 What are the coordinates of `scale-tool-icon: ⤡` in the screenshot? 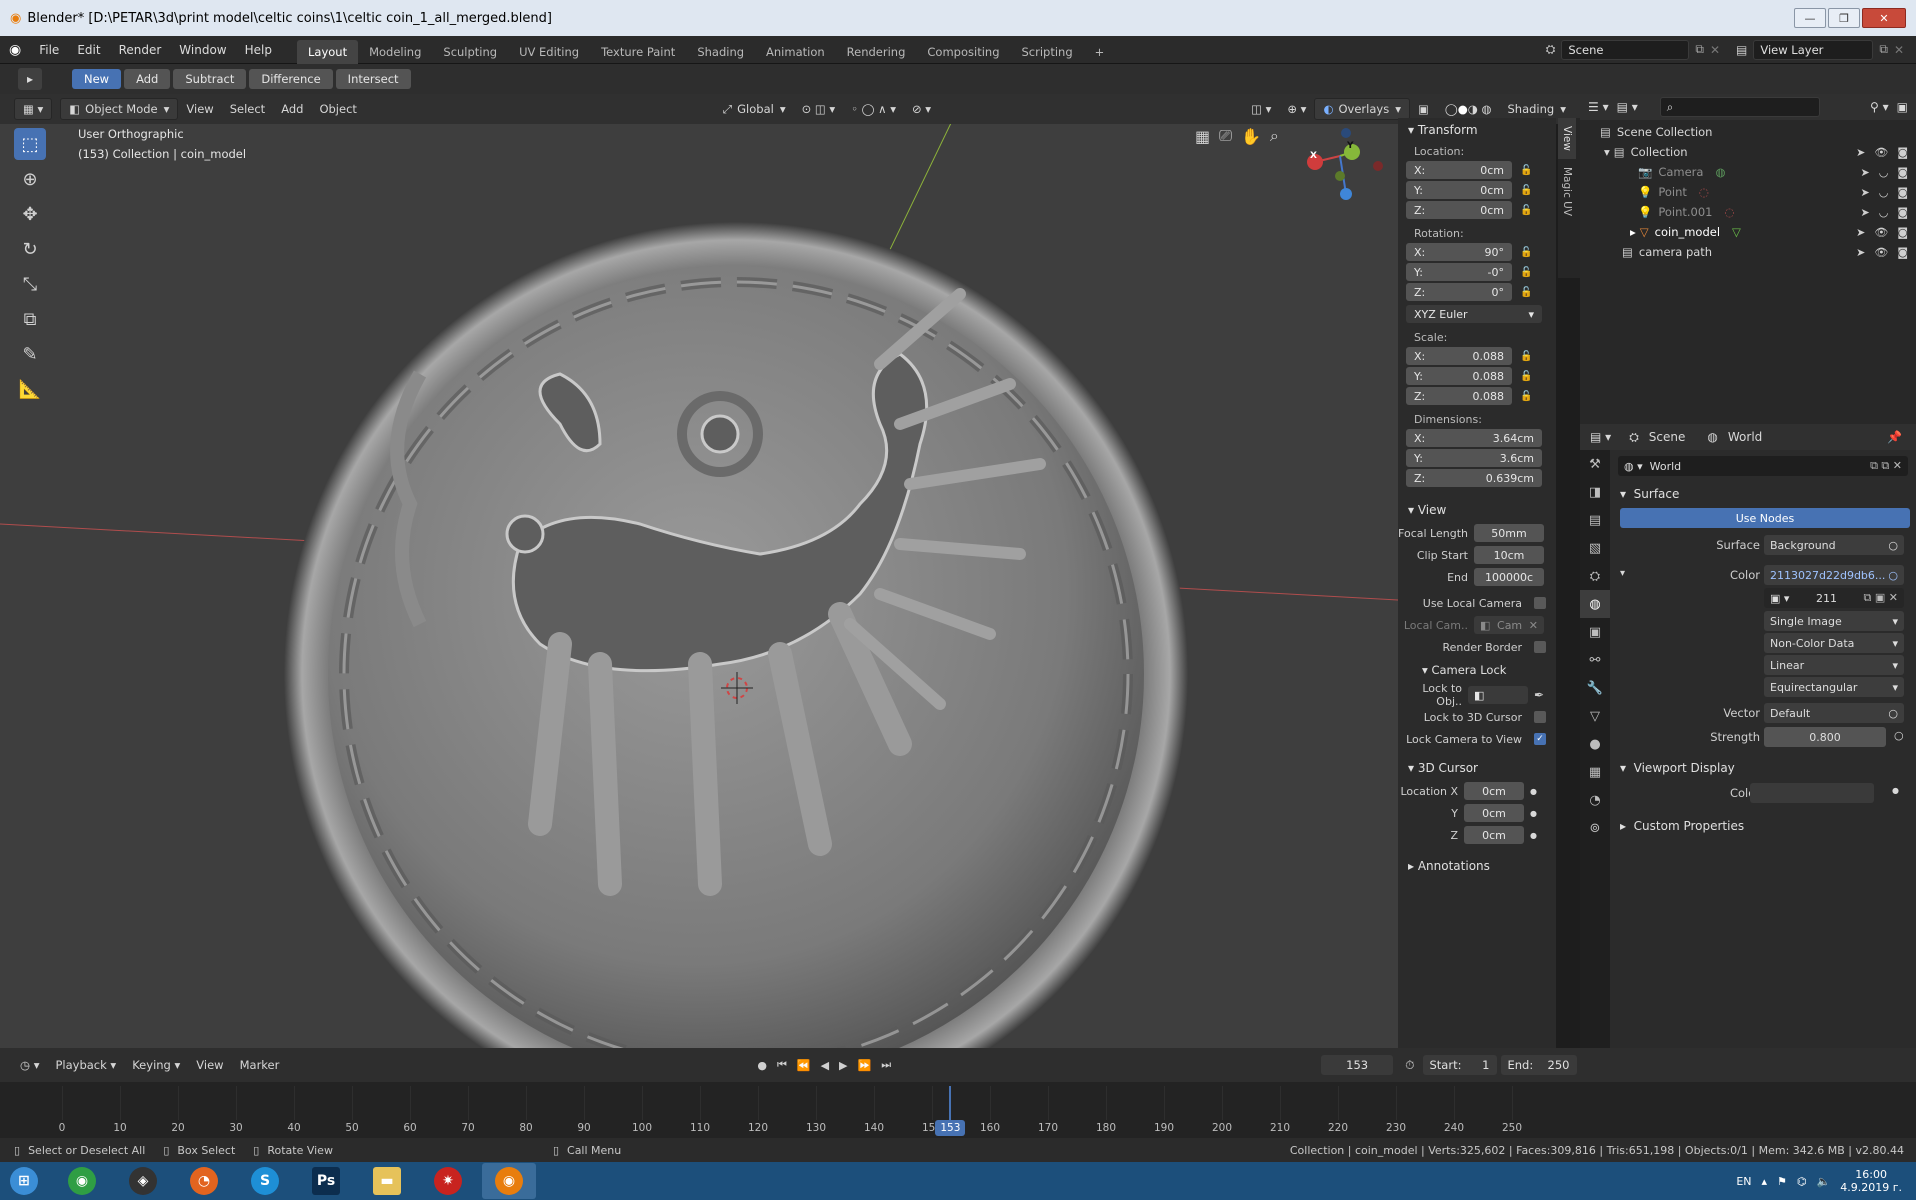 It's located at (30, 284).